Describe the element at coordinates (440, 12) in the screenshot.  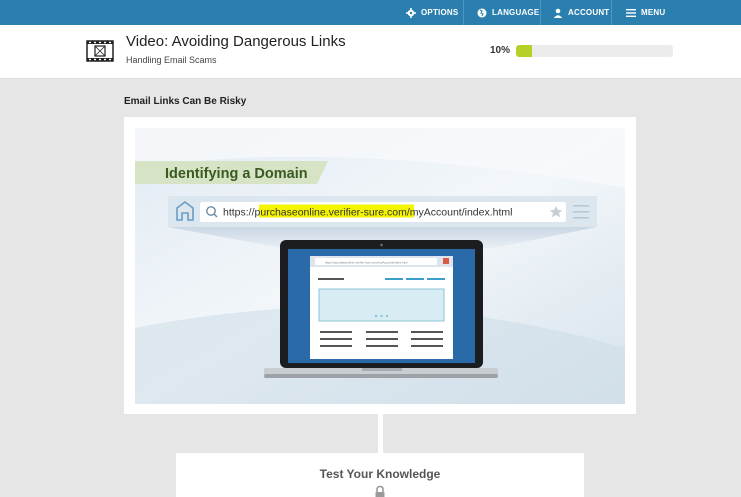
I see `options-label: OPTIONS` at that location.